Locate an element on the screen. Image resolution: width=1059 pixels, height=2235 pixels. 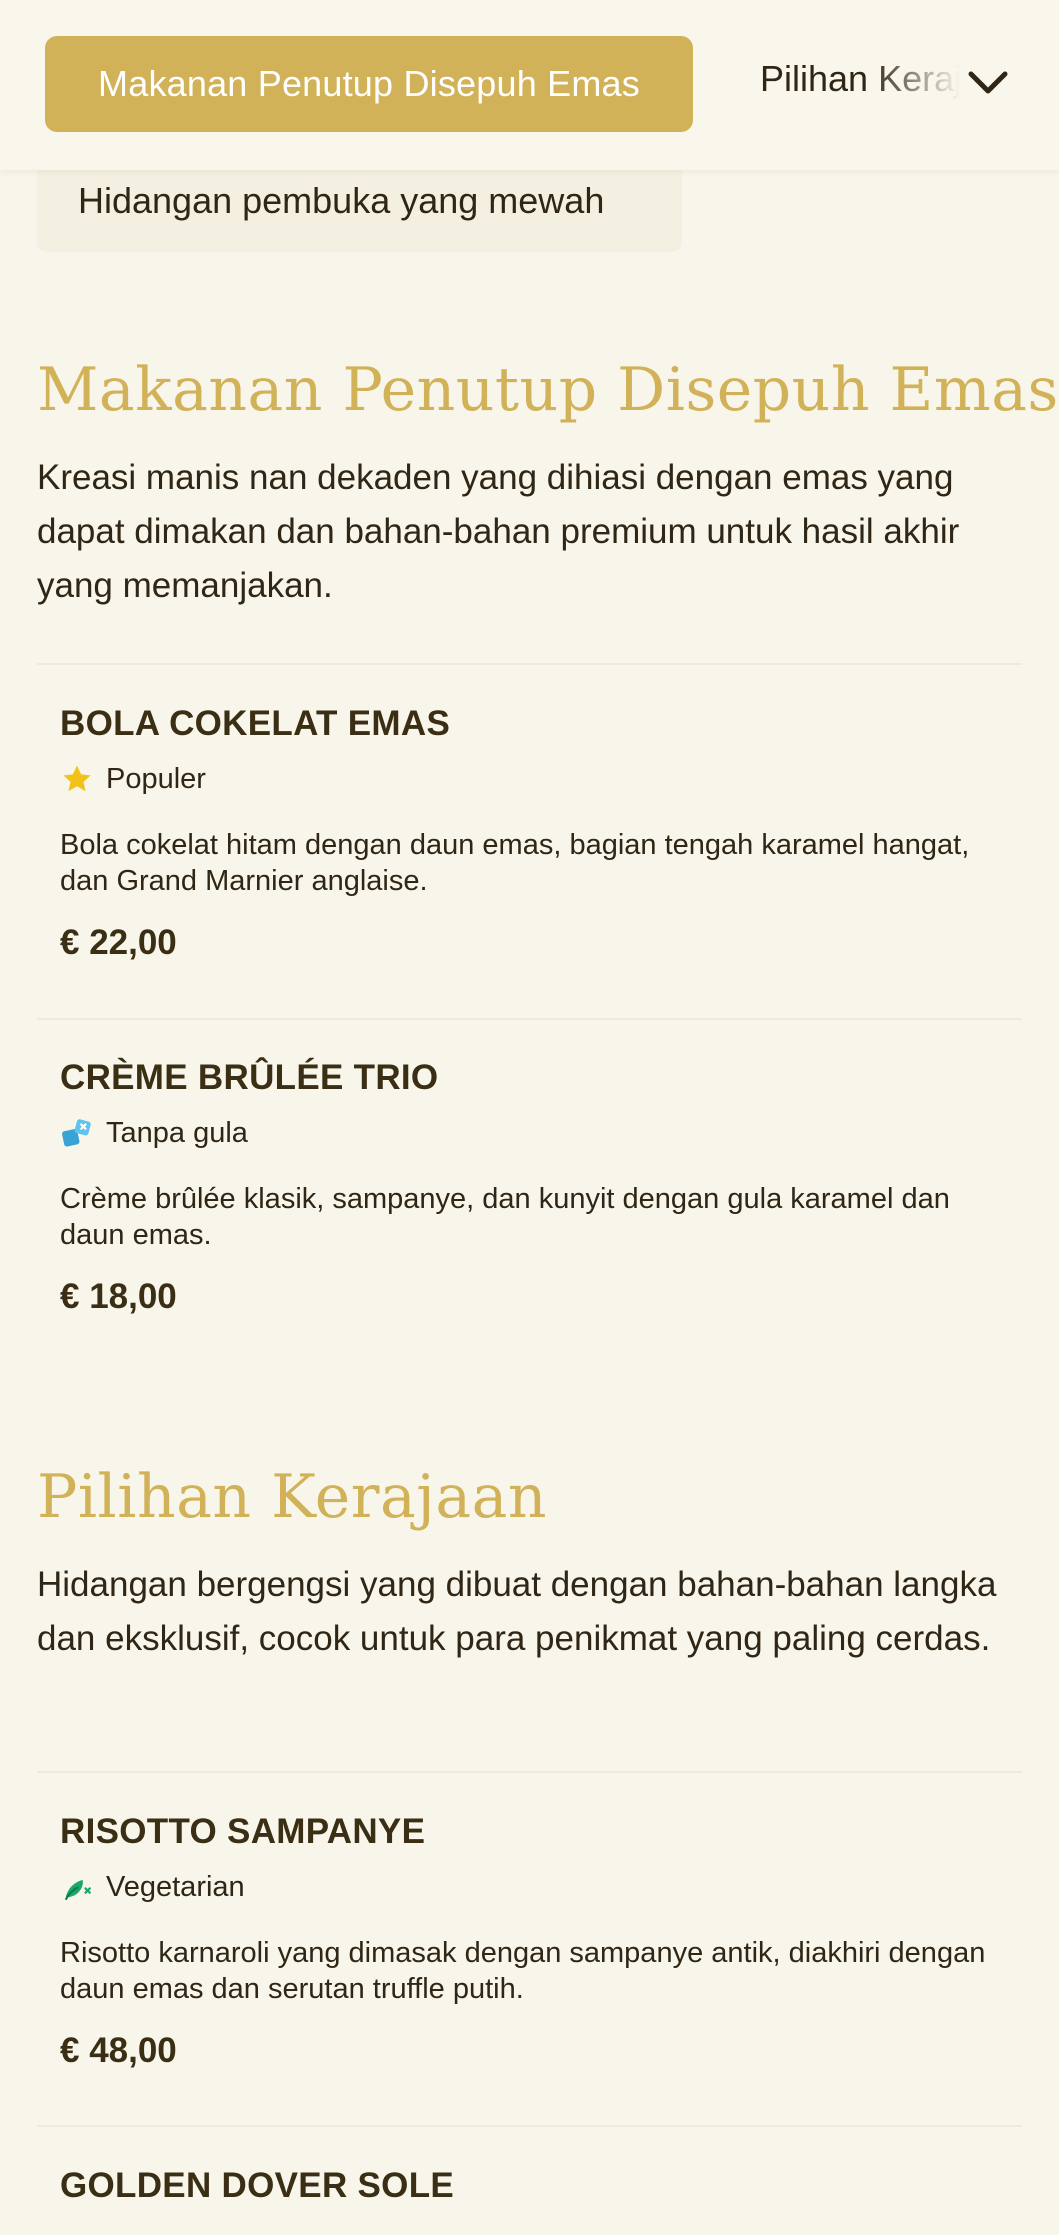
prev-card-text: Hidangan pembuka yang mewah is located at coordinates (341, 200).